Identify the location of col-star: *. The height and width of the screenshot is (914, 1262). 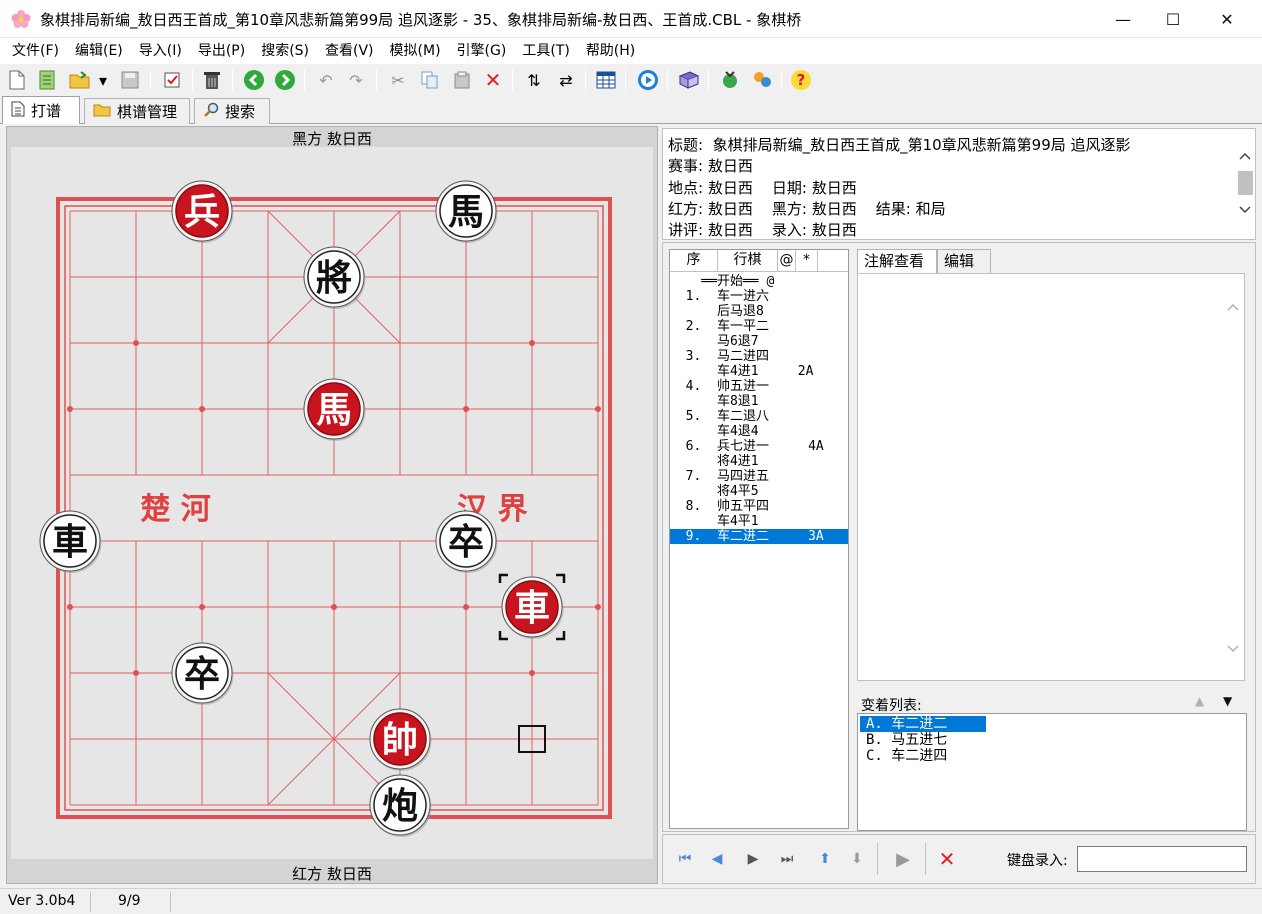
(807, 261).